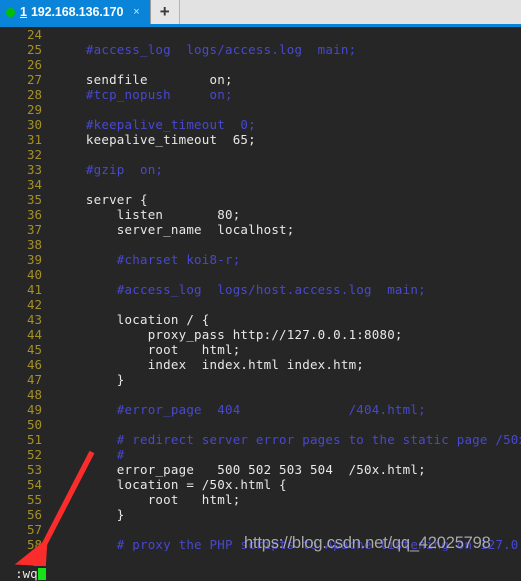 The image size is (521, 581). I want to click on tab-bar-empty-area, so click(350, 12).